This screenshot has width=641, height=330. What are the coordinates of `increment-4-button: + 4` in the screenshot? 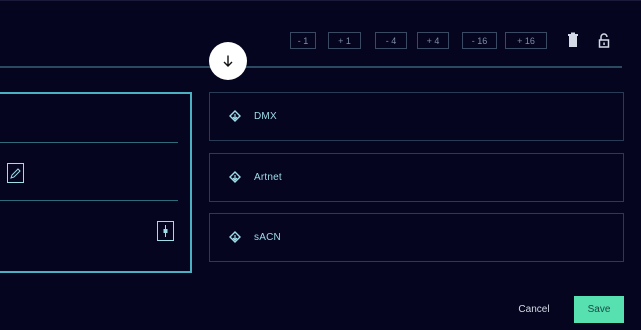 It's located at (433, 40).